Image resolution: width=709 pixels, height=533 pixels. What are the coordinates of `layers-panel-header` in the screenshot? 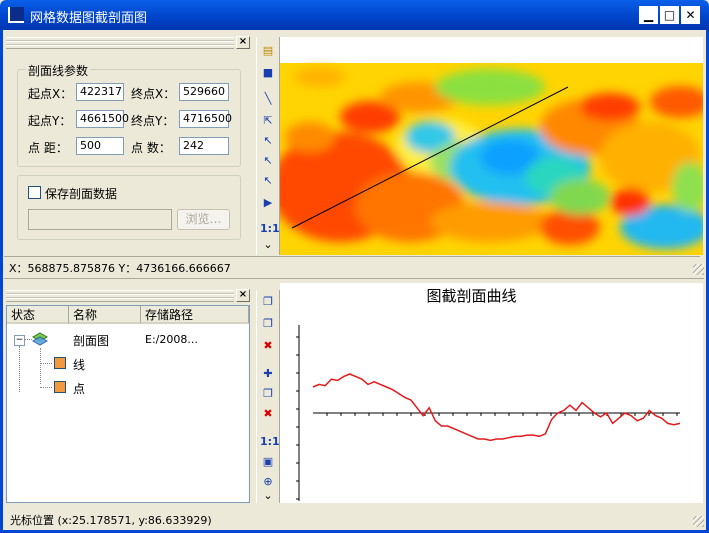 It's located at (120, 296).